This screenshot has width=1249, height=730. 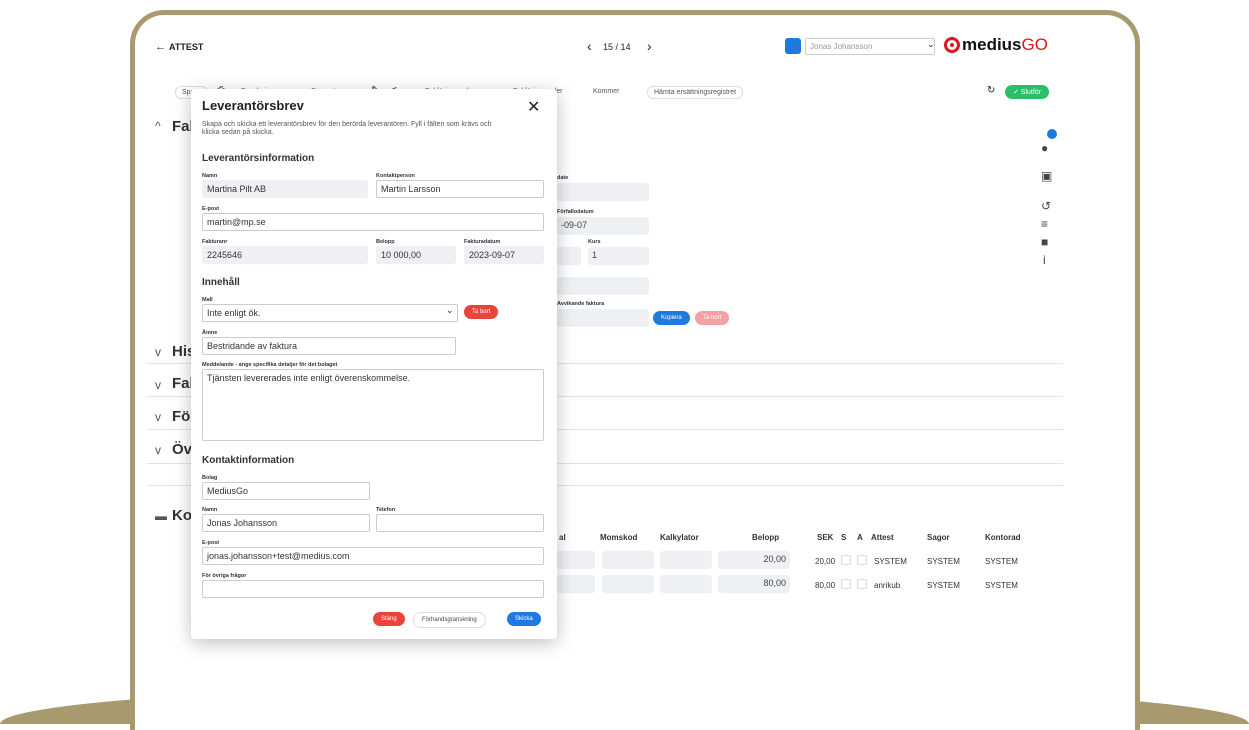 I want to click on content-section-heading: Innehåll, so click(x=221, y=282).